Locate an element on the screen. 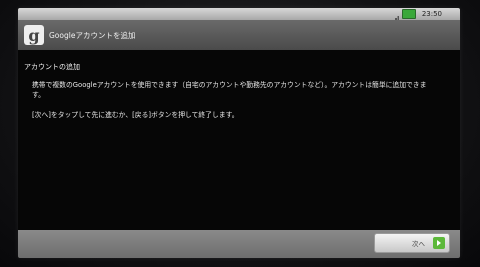 Image resolution: width=480 pixels, height=267 pixels. status-icons: 23:50 is located at coordinates (415, 17).